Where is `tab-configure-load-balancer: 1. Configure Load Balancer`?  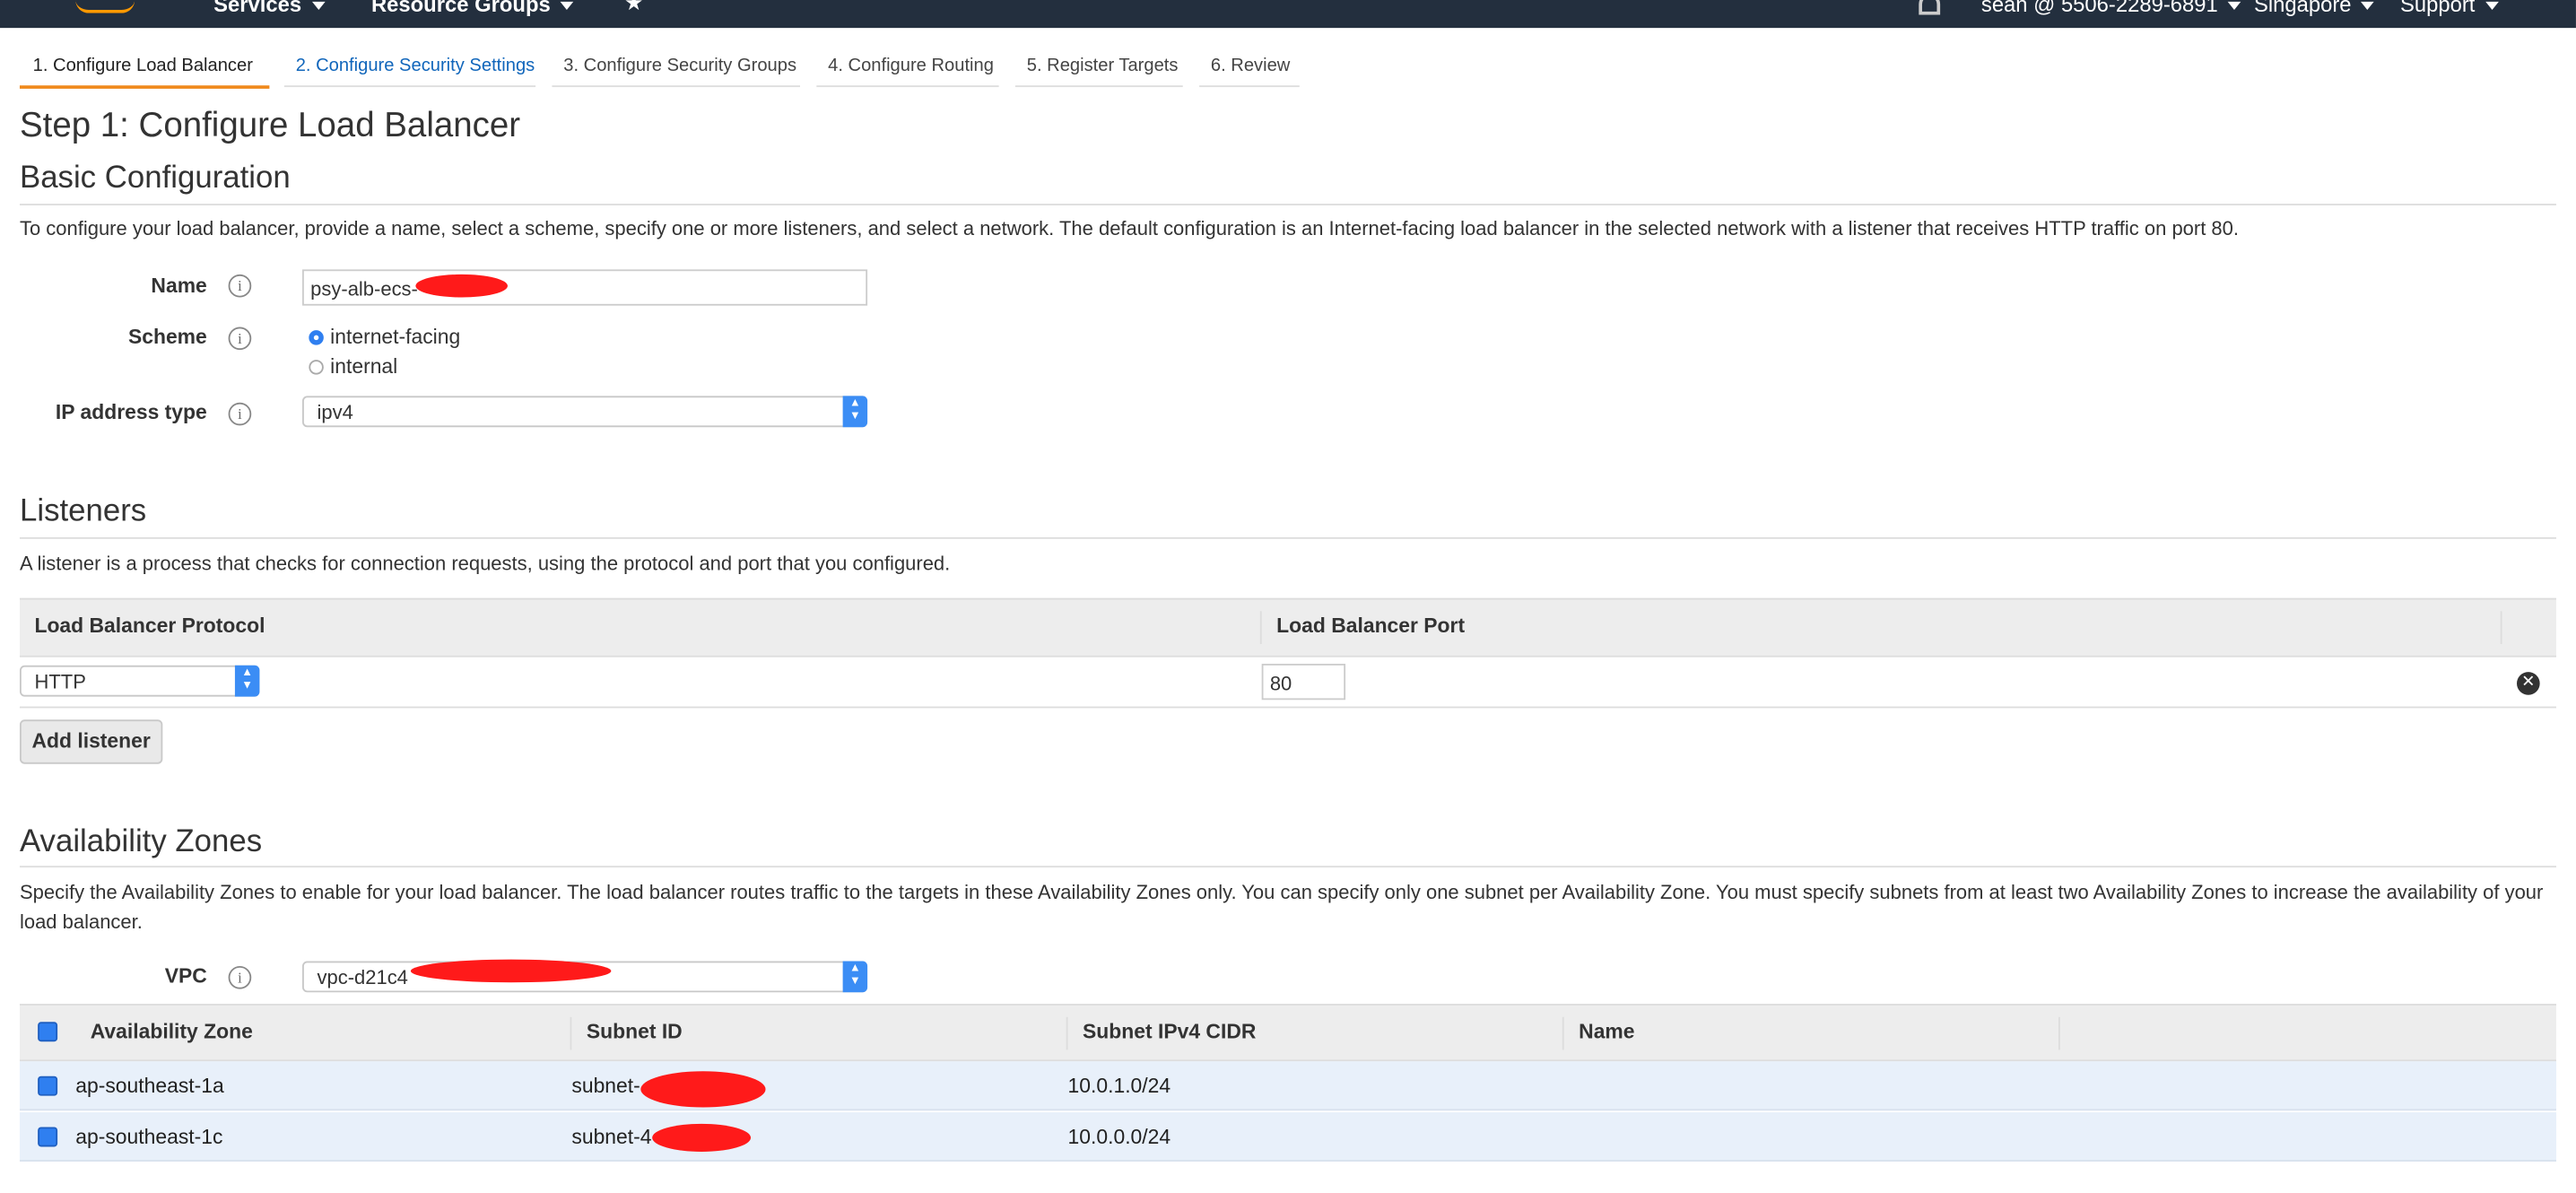
tab-configure-load-balancer: 1. Configure Load Balancer is located at coordinates (143, 71).